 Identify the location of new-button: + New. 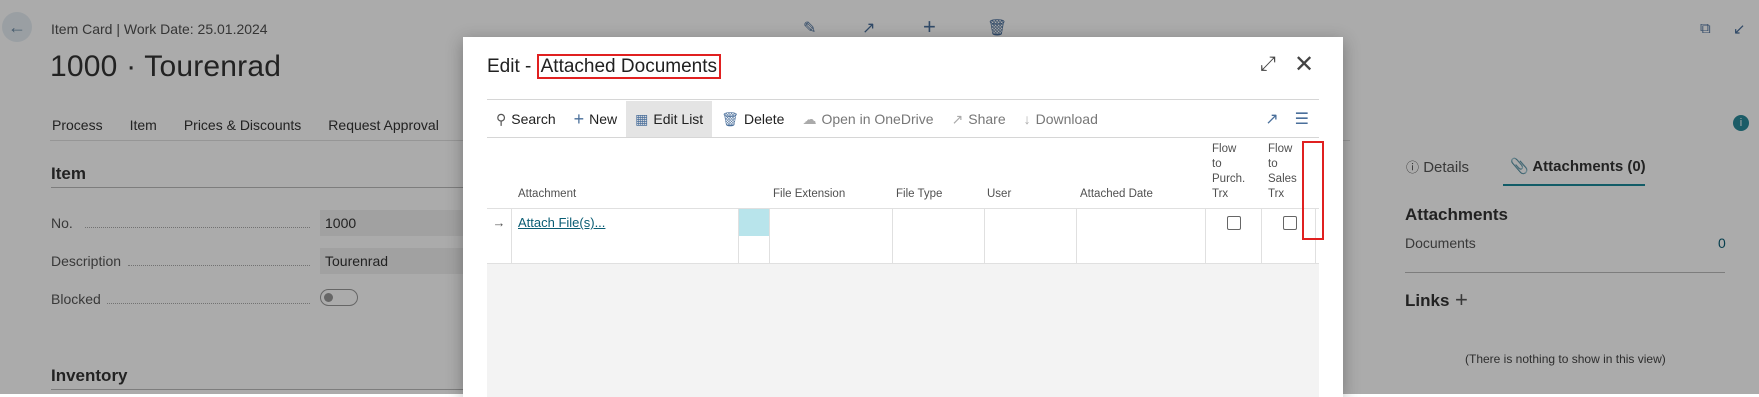
(596, 119).